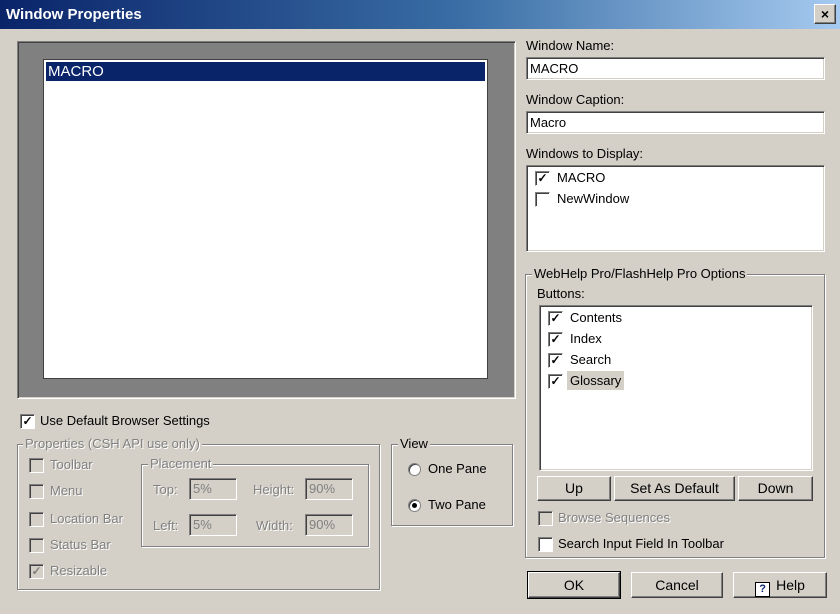 The height and width of the screenshot is (614, 840). Describe the element at coordinates (80, 544) in the screenshot. I see `status-bar-label: Status Bar` at that location.